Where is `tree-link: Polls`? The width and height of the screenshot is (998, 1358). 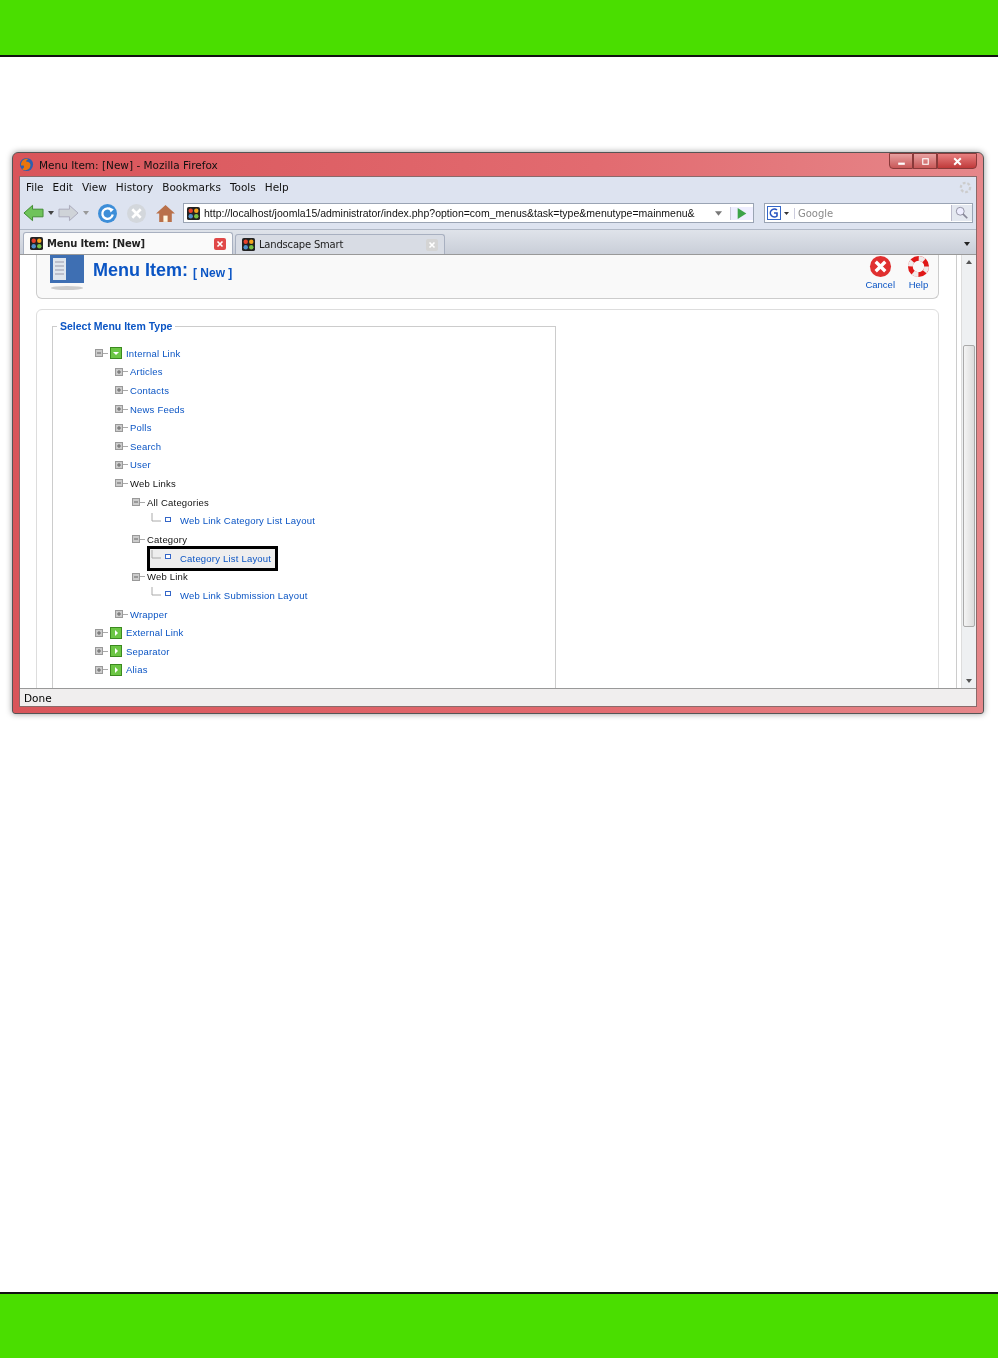
tree-link: Polls is located at coordinates (141, 428).